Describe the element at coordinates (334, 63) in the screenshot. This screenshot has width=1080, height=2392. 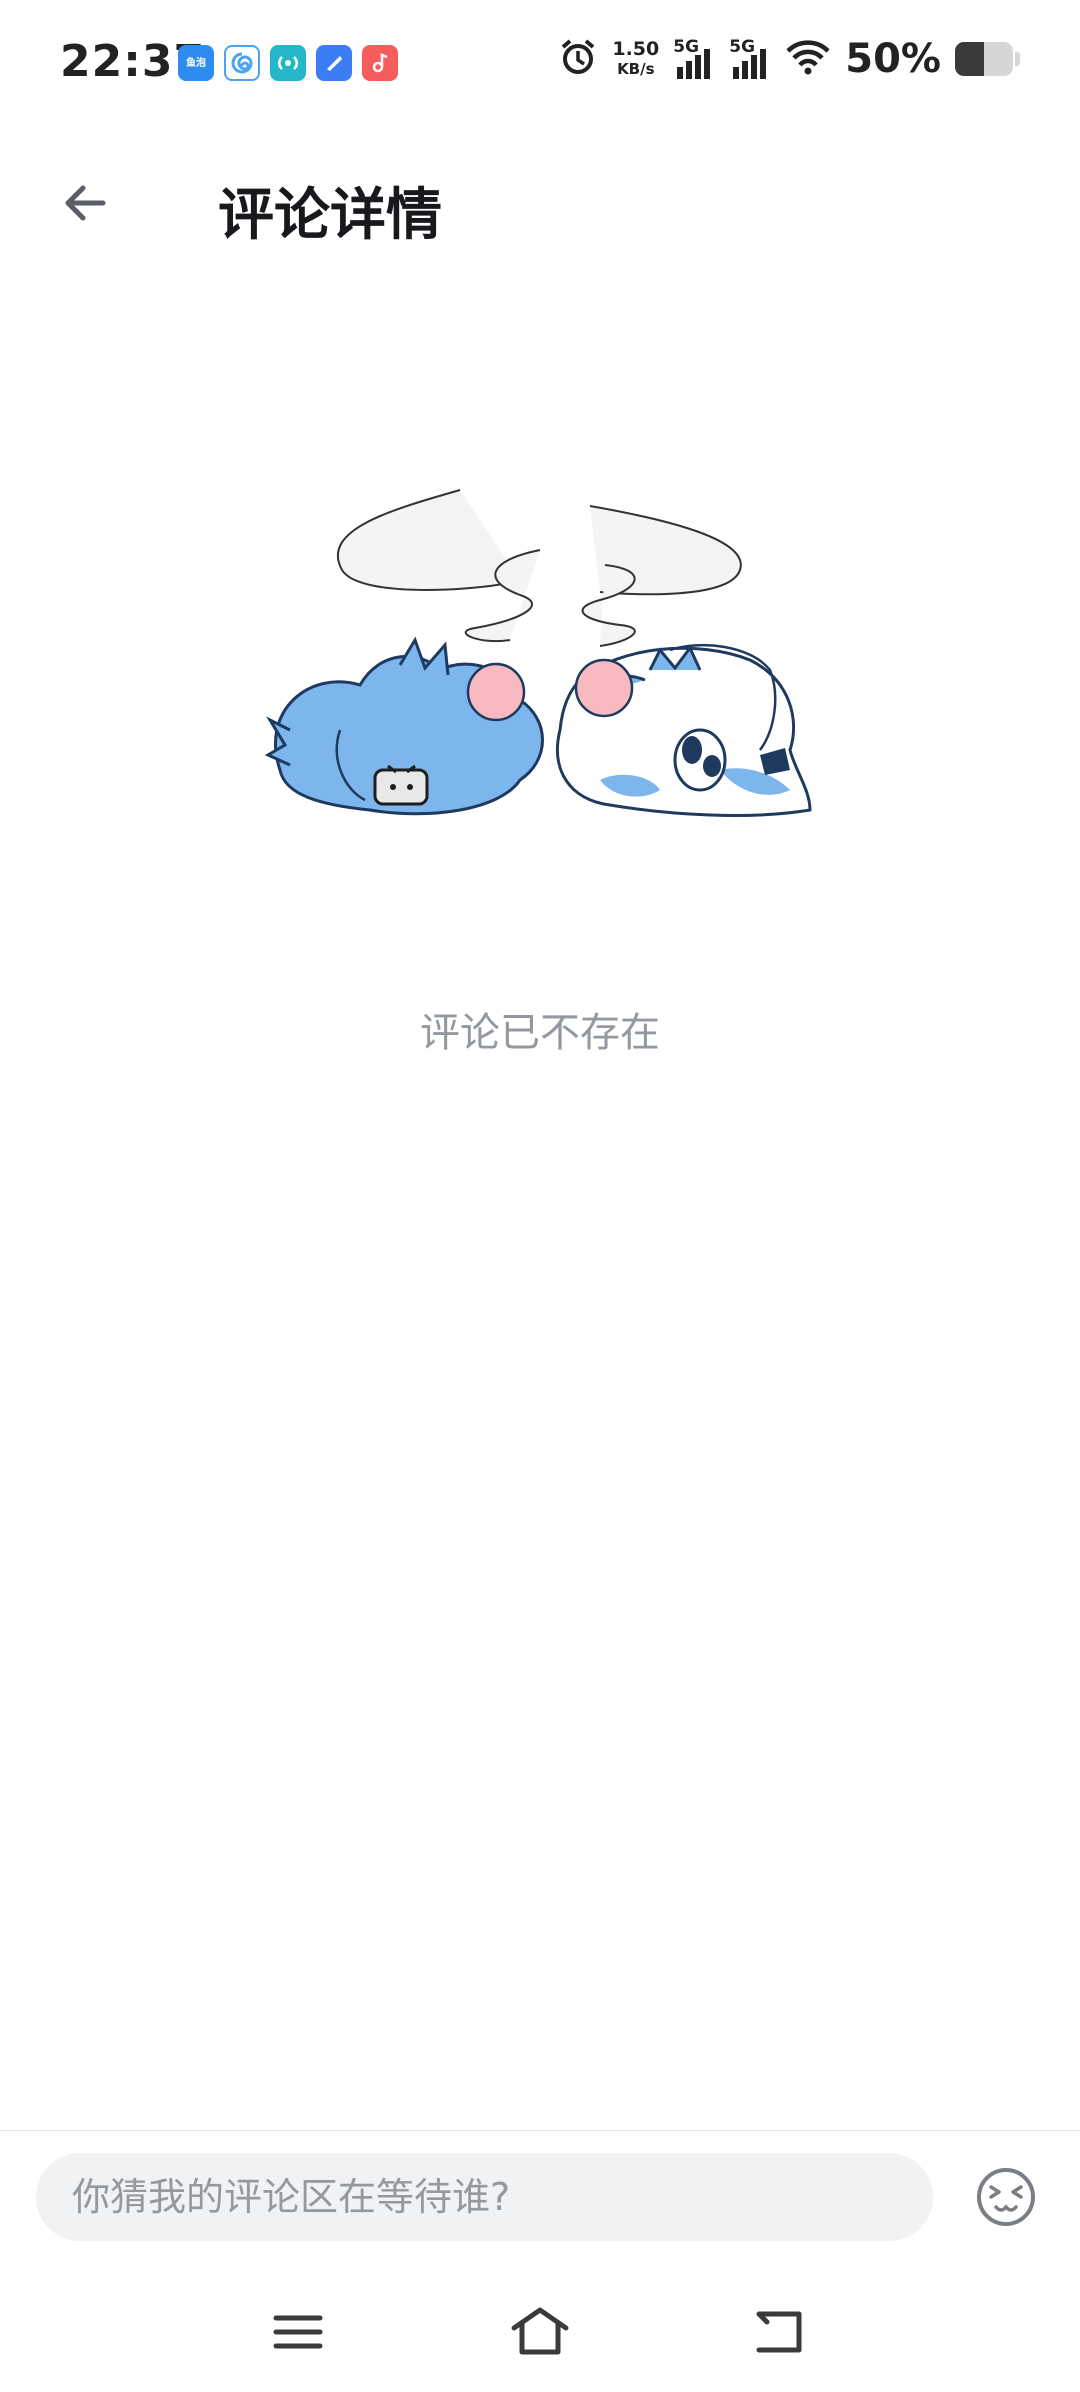
I see `blue-app-icon` at that location.